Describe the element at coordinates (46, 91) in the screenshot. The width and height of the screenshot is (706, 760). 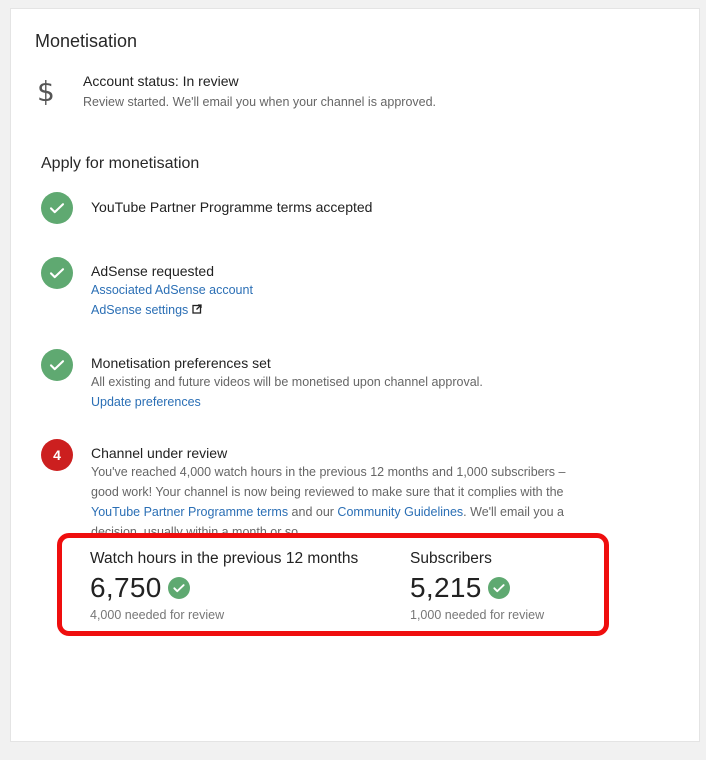
I see `dollar-icon: $` at that location.